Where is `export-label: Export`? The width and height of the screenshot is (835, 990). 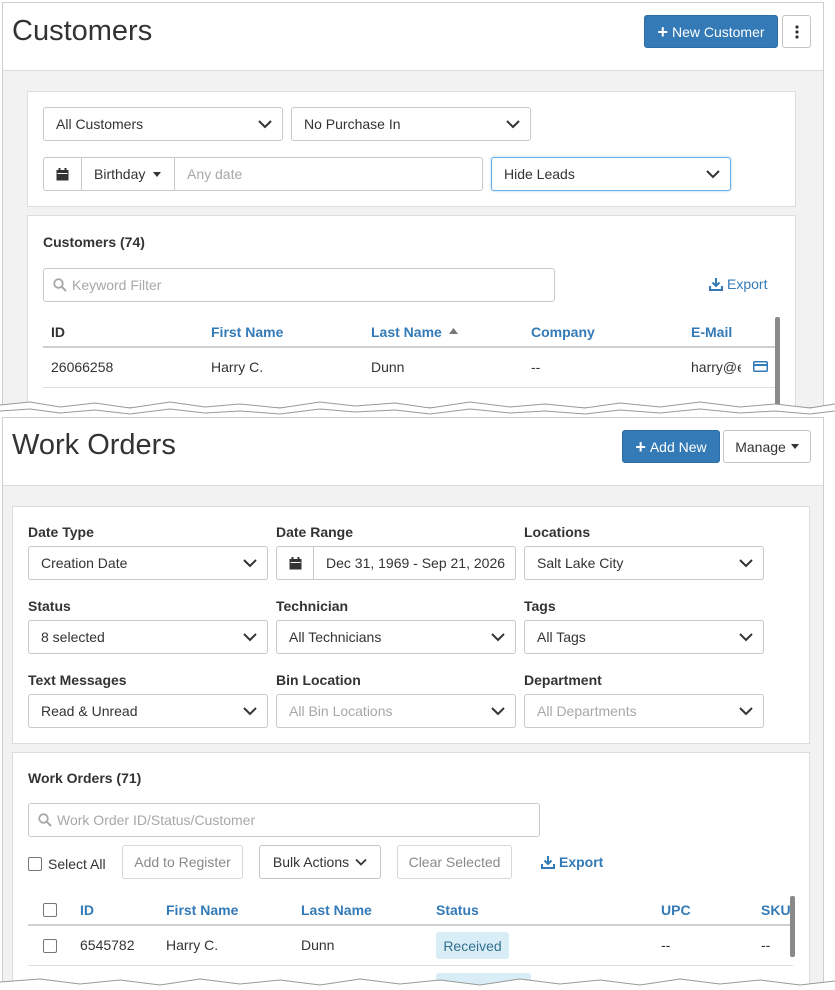 export-label: Export is located at coordinates (581, 862).